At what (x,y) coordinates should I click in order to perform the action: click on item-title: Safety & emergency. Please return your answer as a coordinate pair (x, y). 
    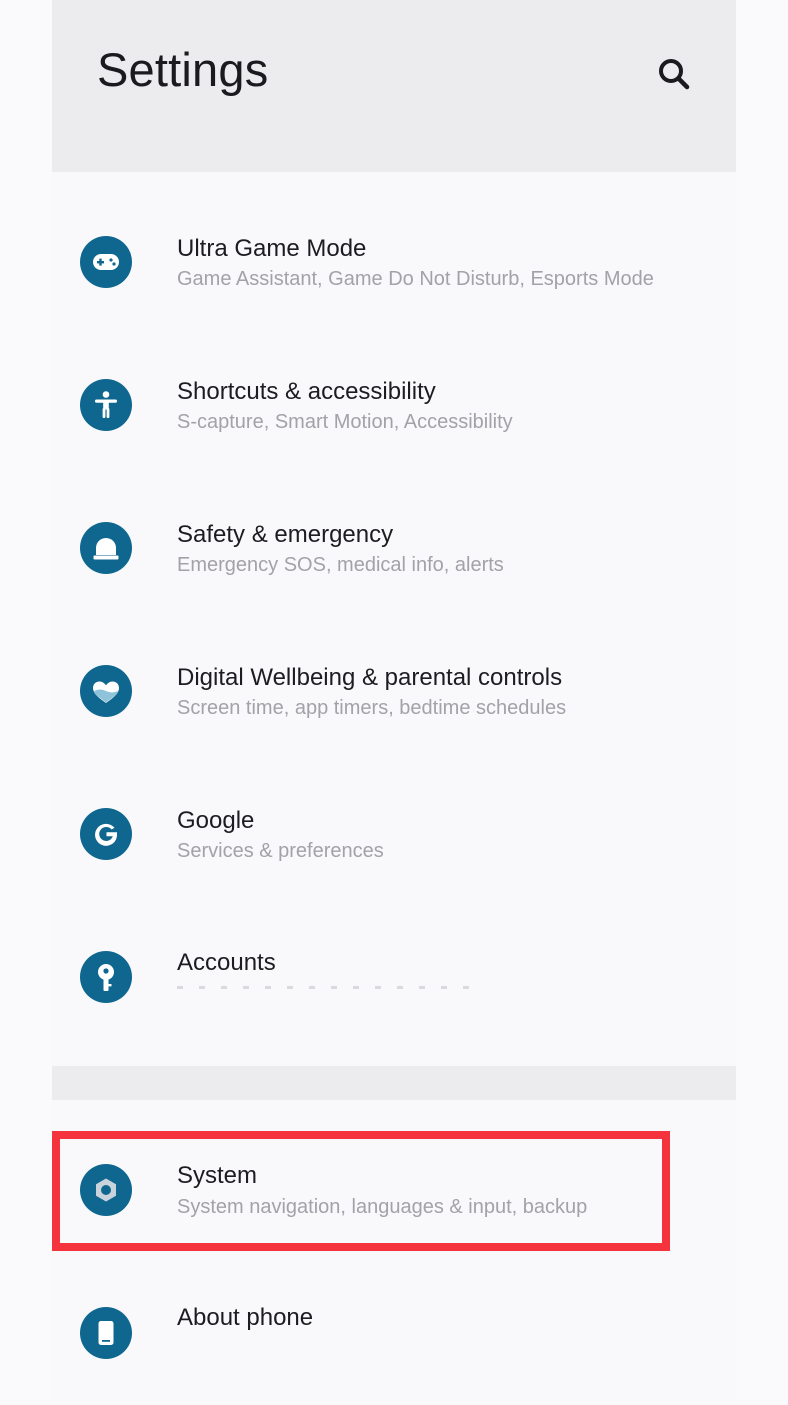
    Looking at the image, I should click on (285, 534).